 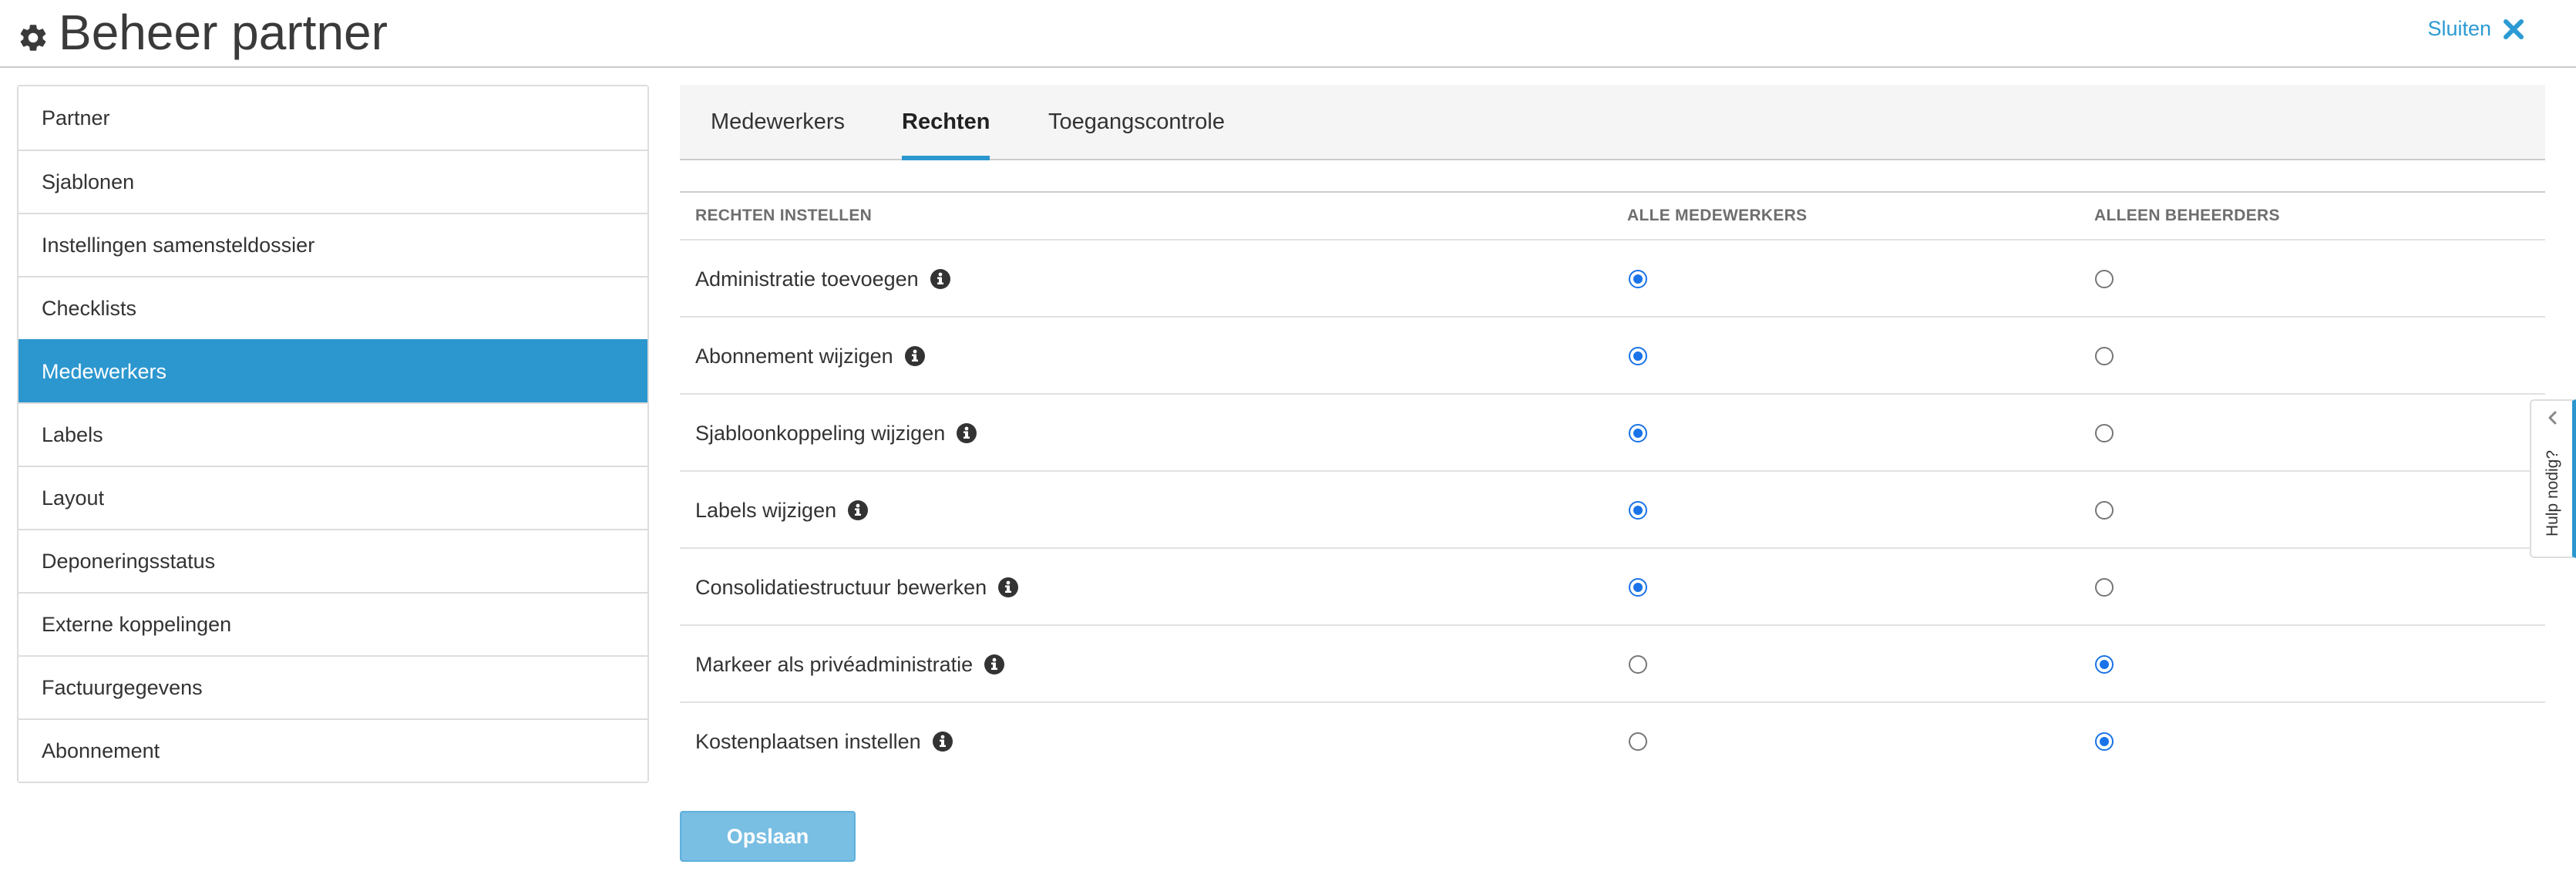 I want to click on help-tab: Hulp nodig?, so click(x=2553, y=479).